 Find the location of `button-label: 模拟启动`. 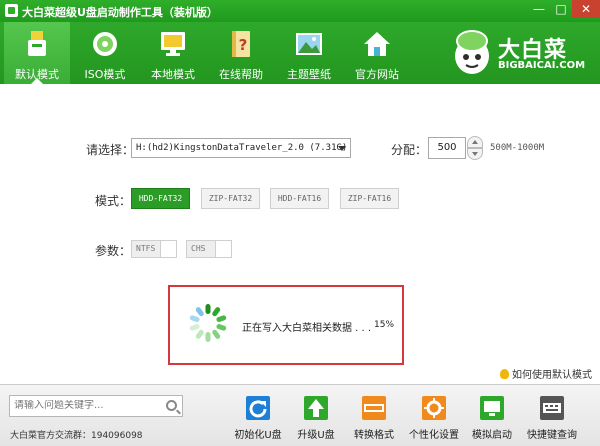

button-label: 模拟启动 is located at coordinates (492, 435).